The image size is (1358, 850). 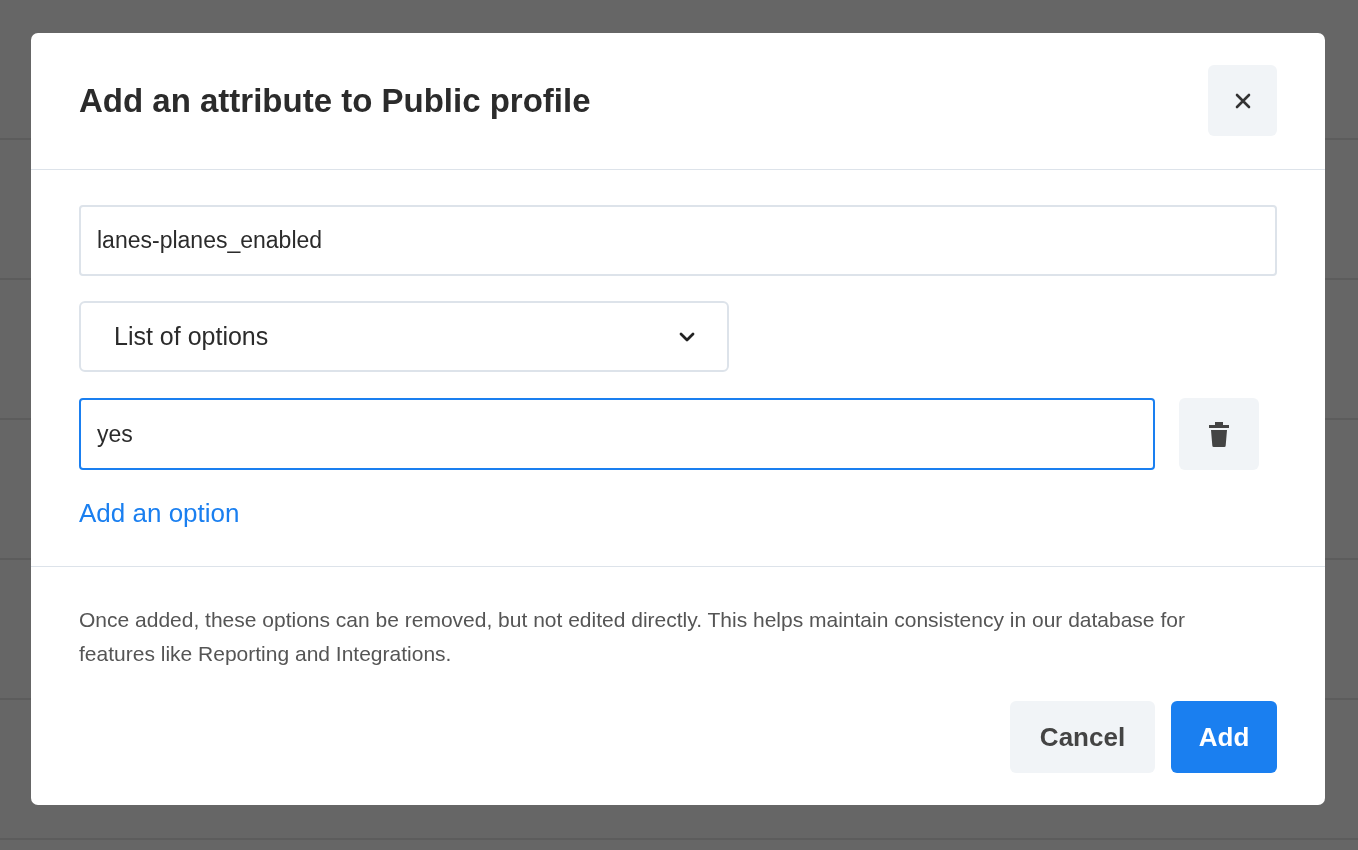 I want to click on dialog-title: Add an attribute to Public profile, so click(x=335, y=100).